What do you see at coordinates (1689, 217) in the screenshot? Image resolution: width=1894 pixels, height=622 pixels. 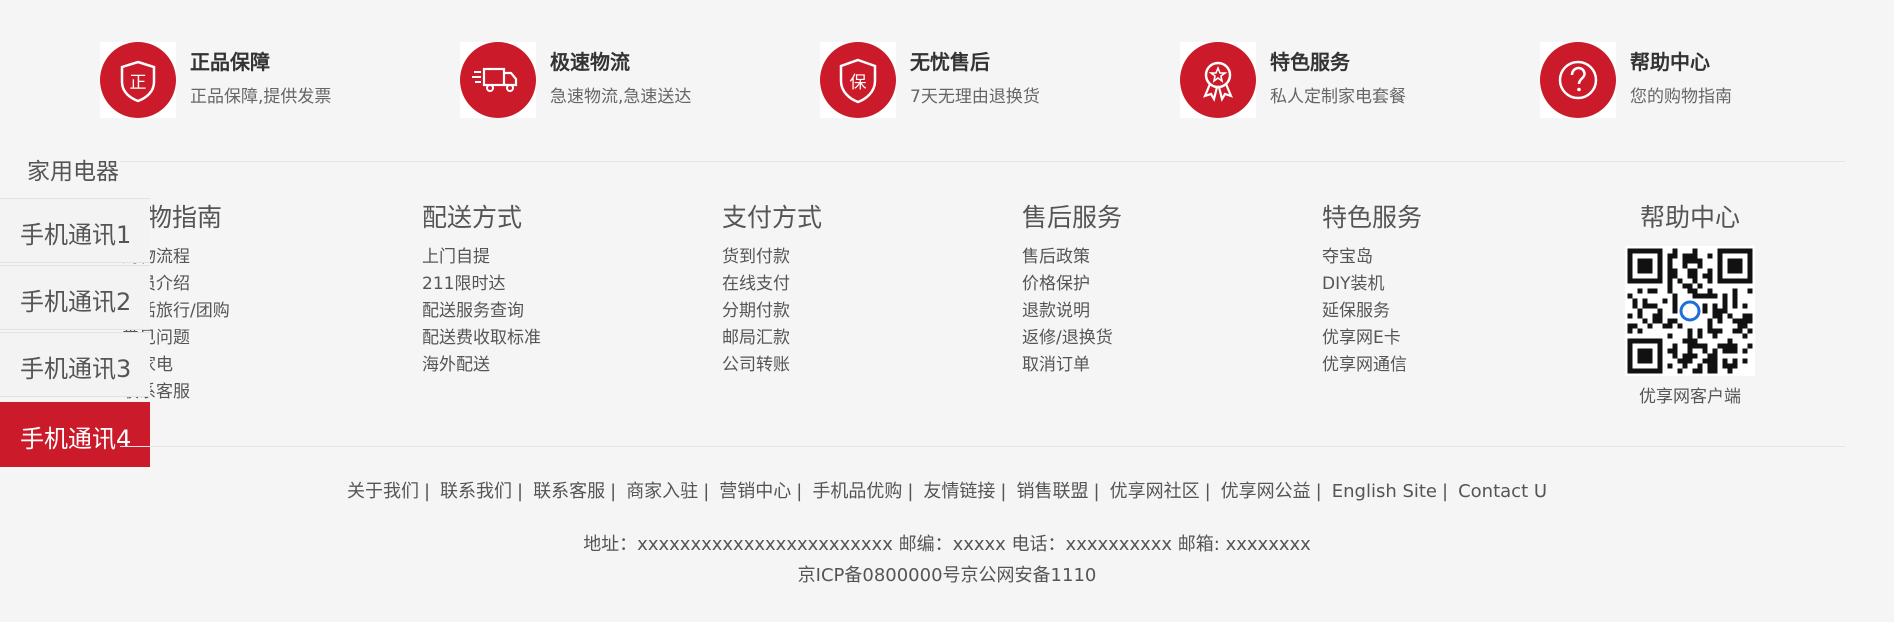 I see `column-heading: 帮助中心` at bounding box center [1689, 217].